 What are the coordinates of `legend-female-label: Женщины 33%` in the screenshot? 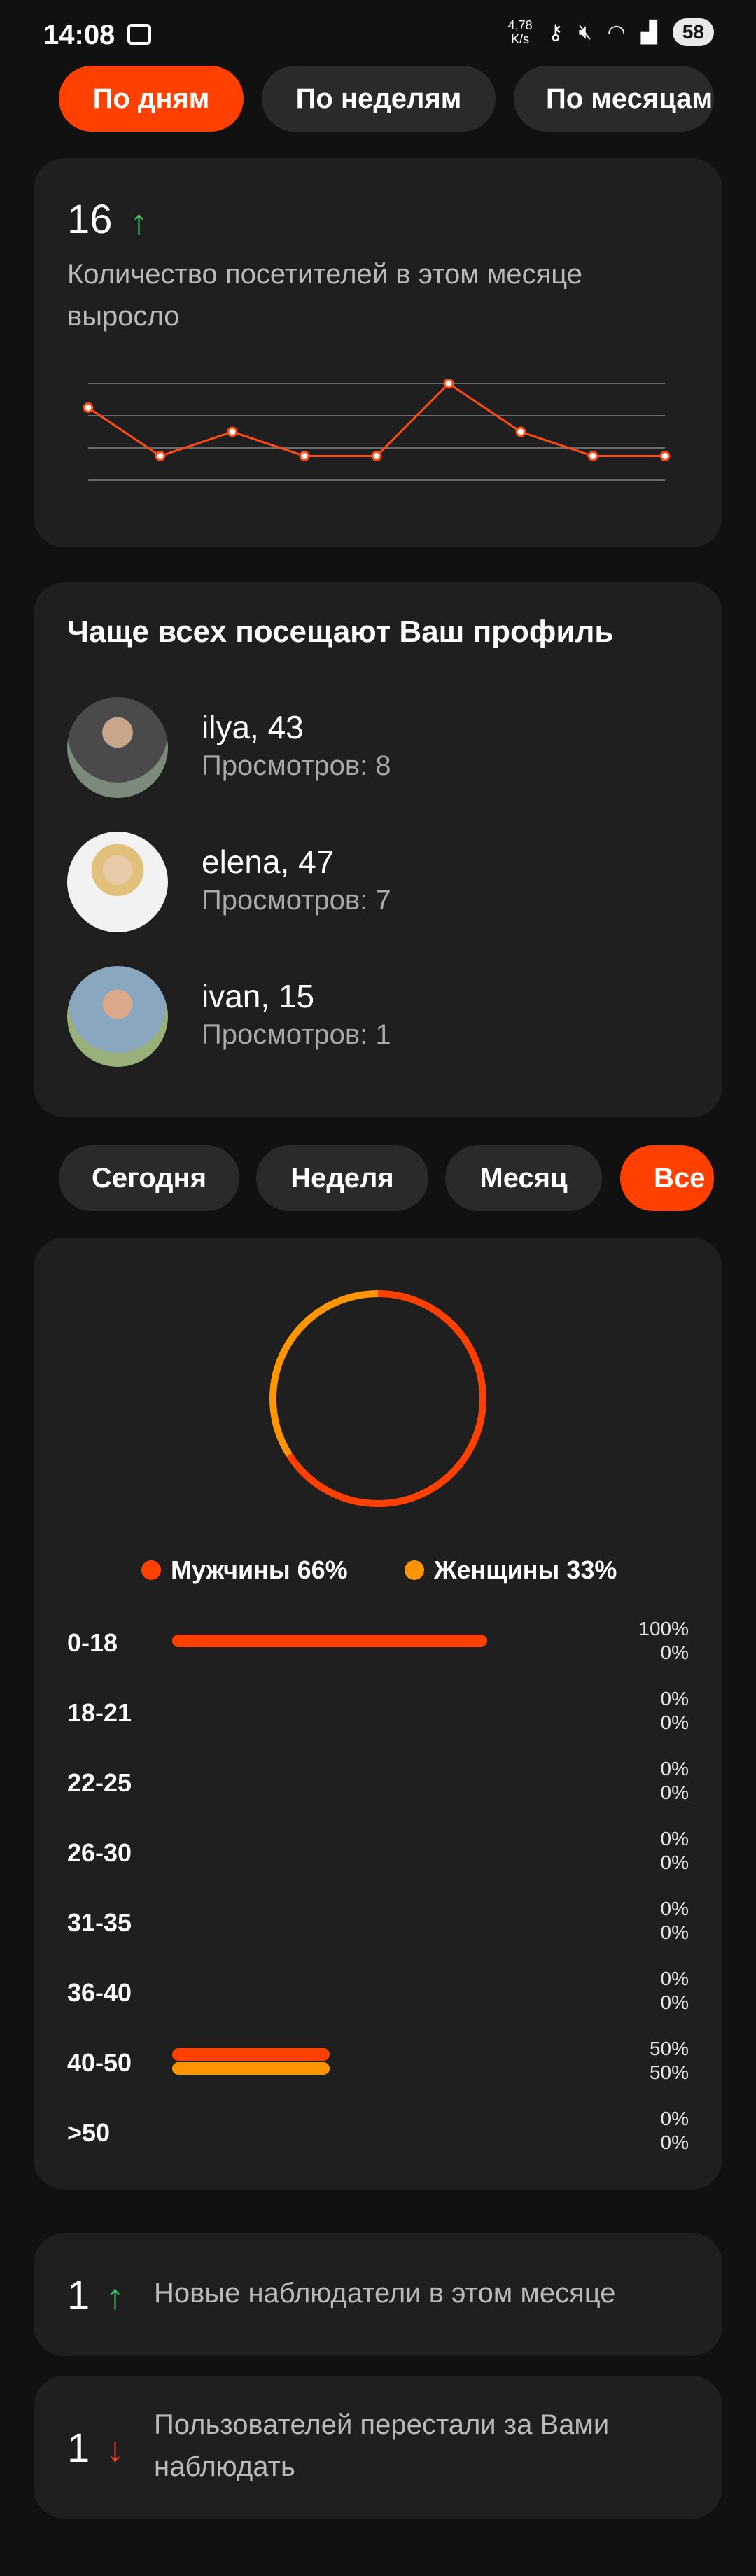 It's located at (525, 1569).